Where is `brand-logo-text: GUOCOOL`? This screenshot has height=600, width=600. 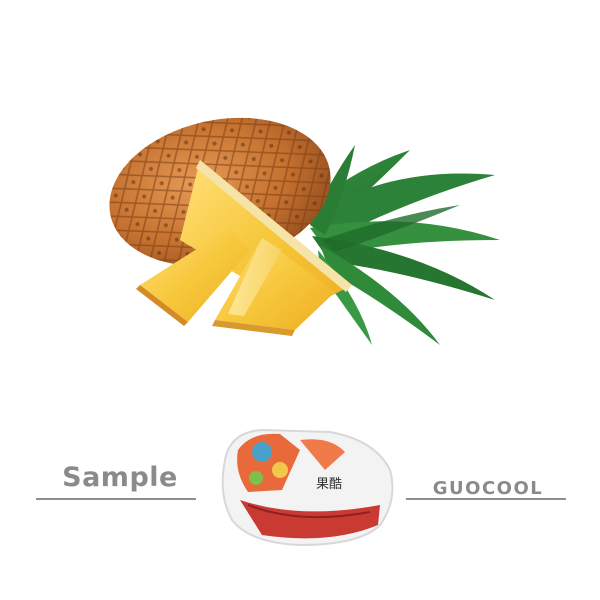
brand-logo-text: GUOCOOL is located at coordinates (488, 488).